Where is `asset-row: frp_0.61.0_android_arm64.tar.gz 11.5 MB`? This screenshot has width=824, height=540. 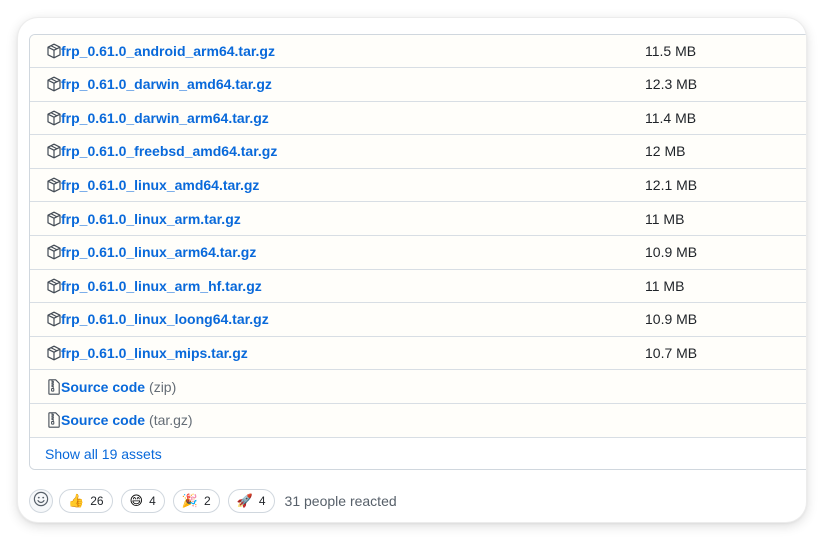
asset-row: frp_0.61.0_android_arm64.tar.gz 11.5 MB is located at coordinates (418, 51).